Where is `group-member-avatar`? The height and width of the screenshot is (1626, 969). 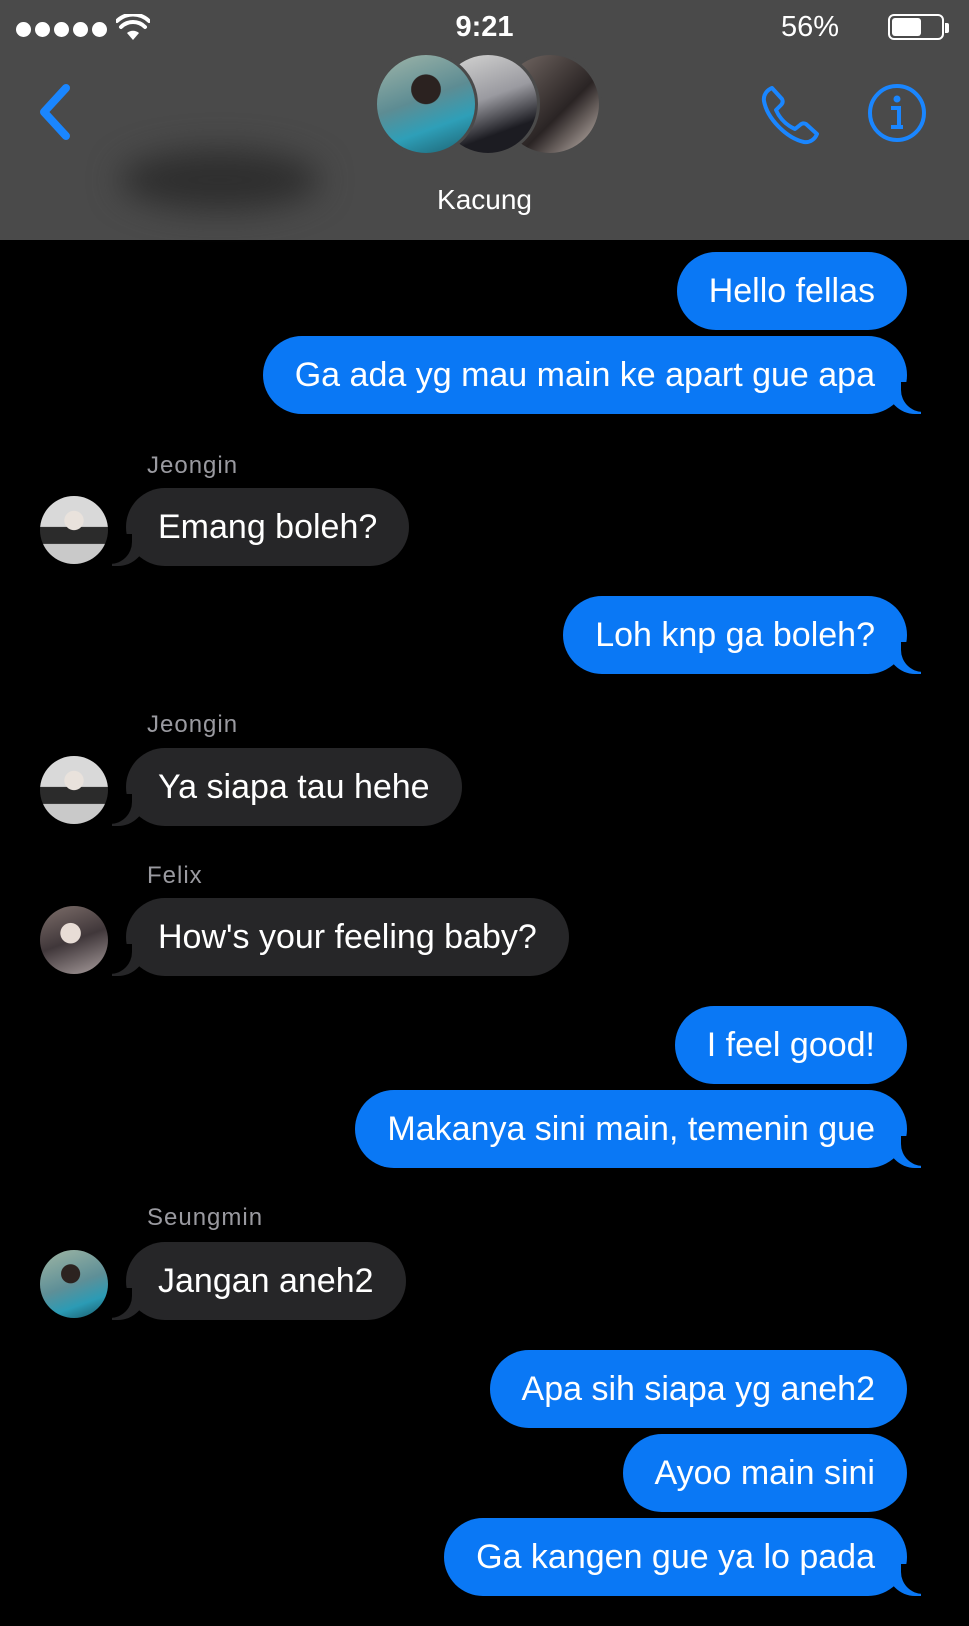 group-member-avatar is located at coordinates (426, 104).